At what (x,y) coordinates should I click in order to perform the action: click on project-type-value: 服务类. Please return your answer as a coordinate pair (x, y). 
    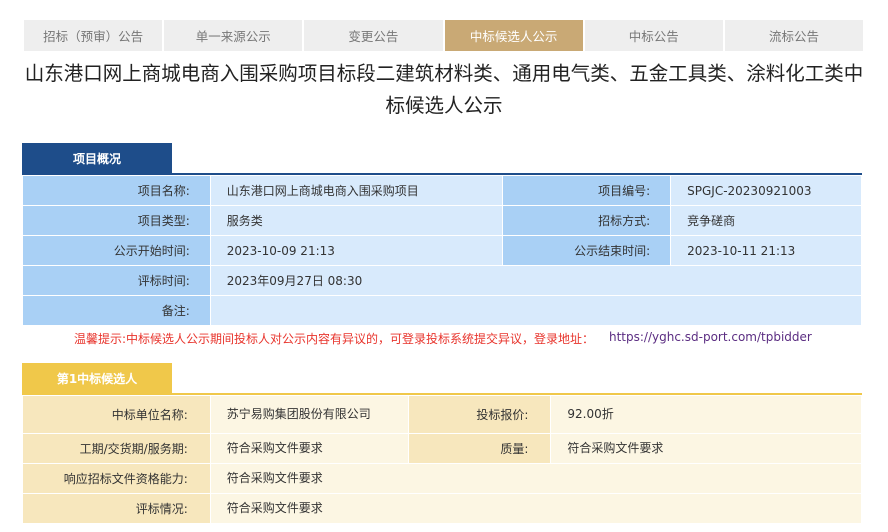
    Looking at the image, I should click on (356, 220).